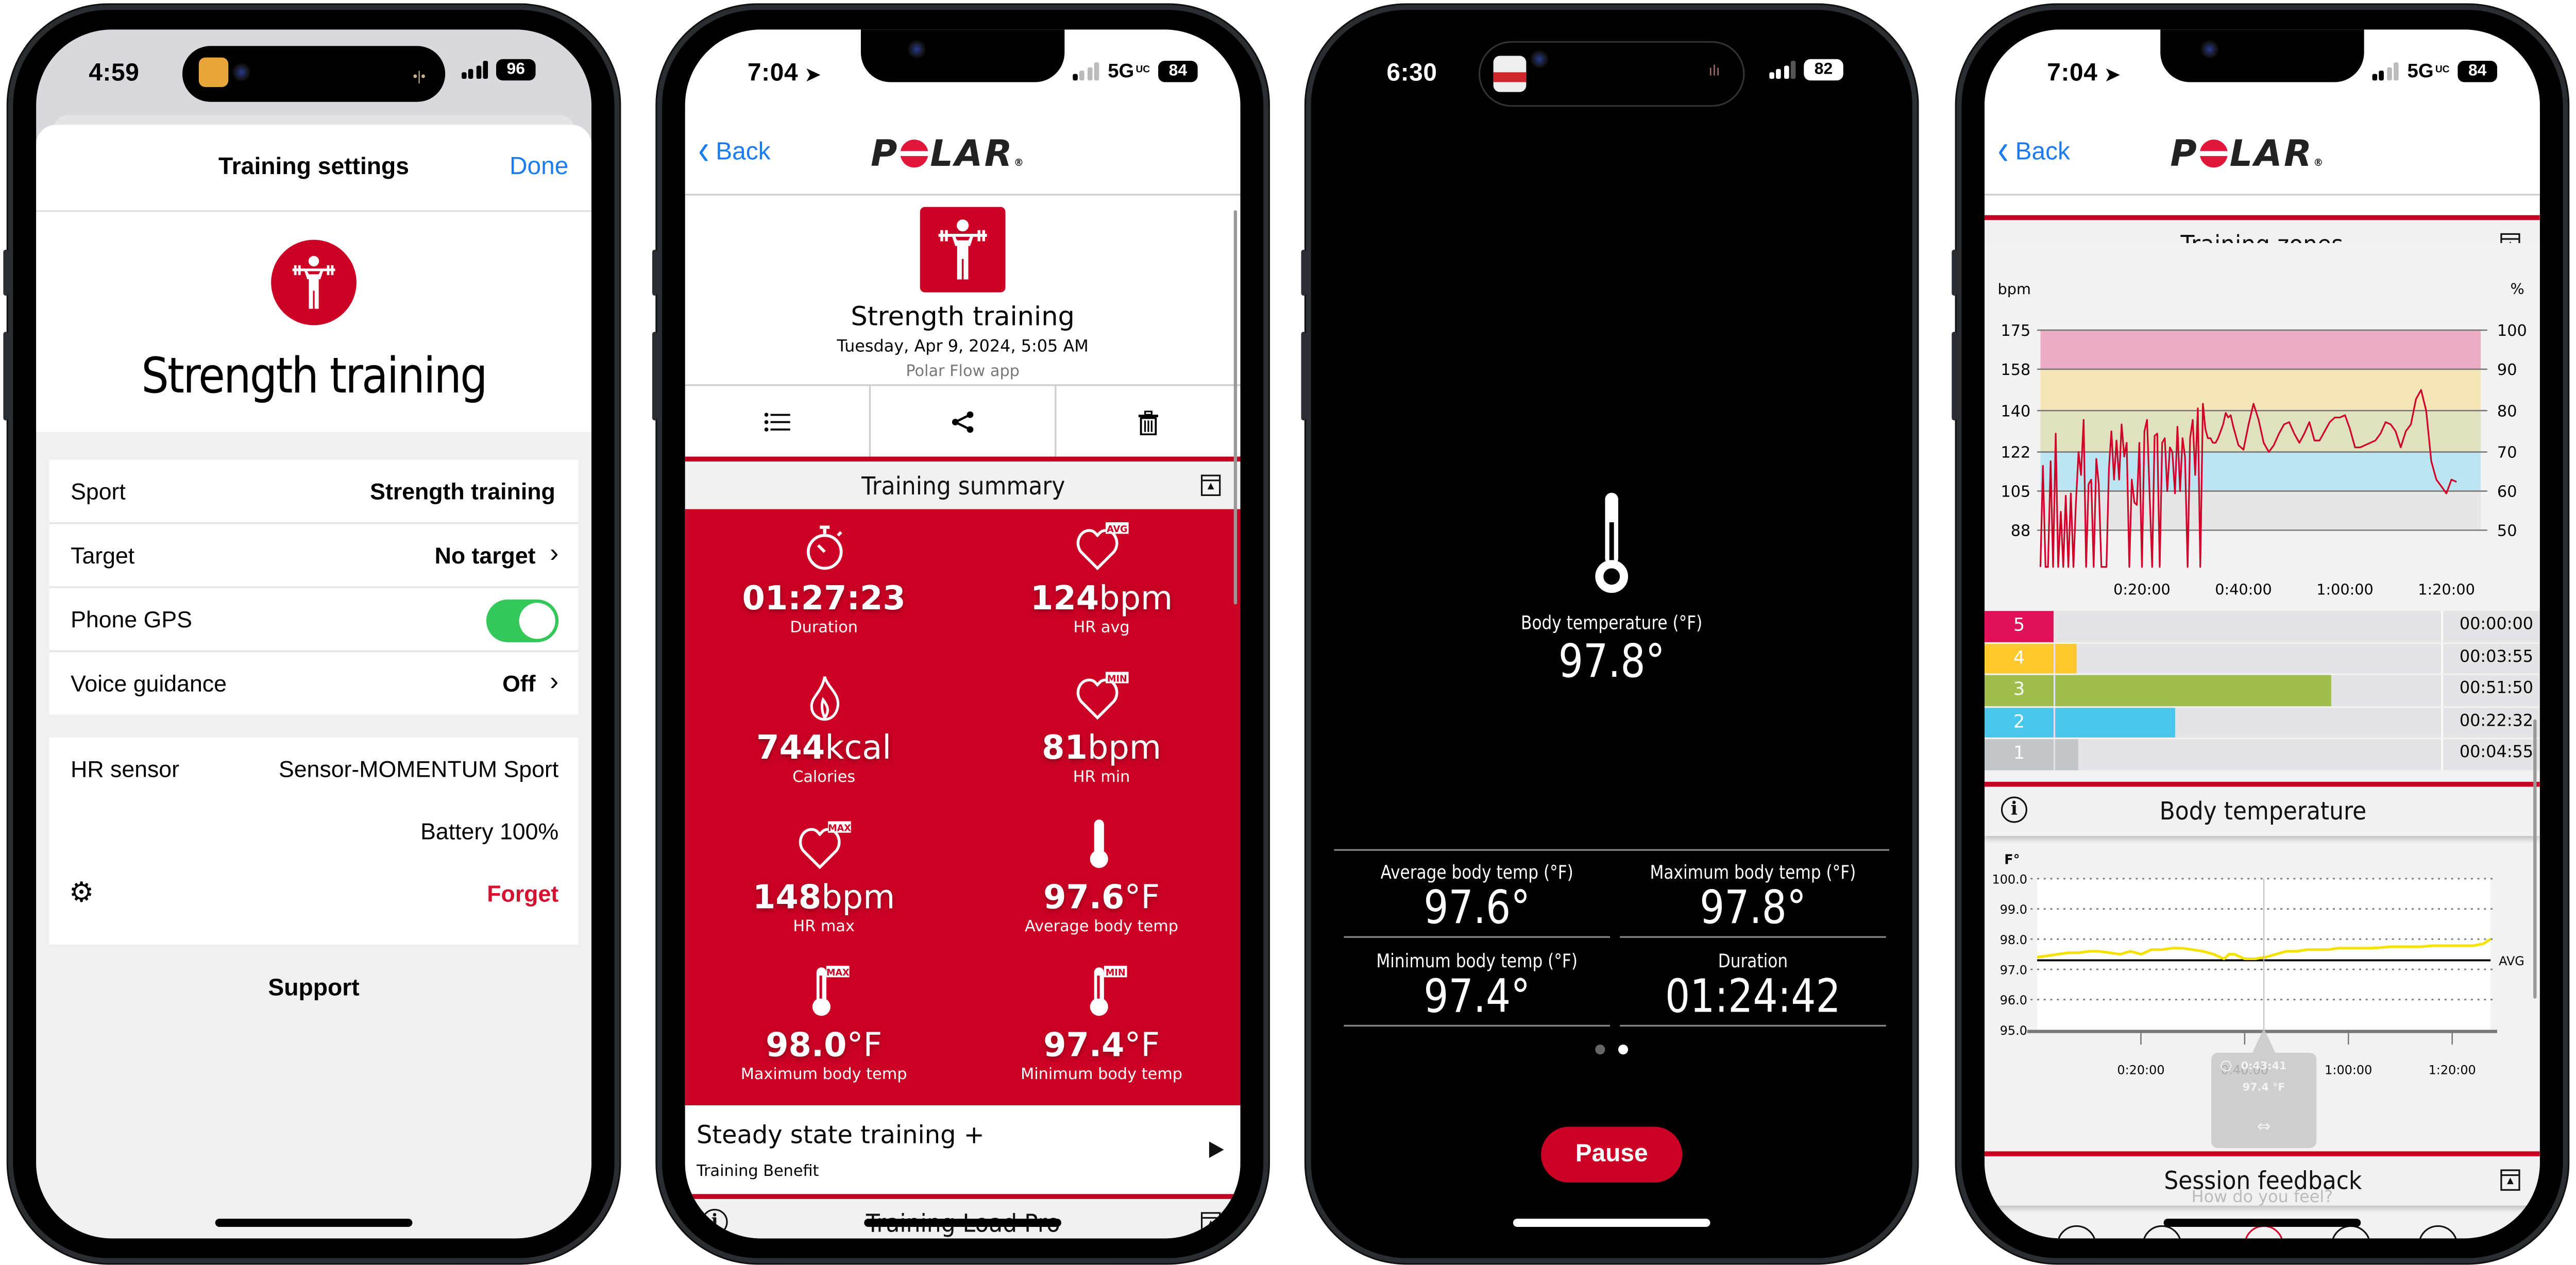 This screenshot has width=2576, height=1265. What do you see at coordinates (2490, 626) in the screenshot?
I see `zone-time: 00:00:00` at bounding box center [2490, 626].